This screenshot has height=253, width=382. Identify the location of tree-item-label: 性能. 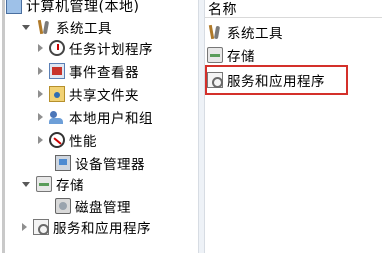
(83, 142).